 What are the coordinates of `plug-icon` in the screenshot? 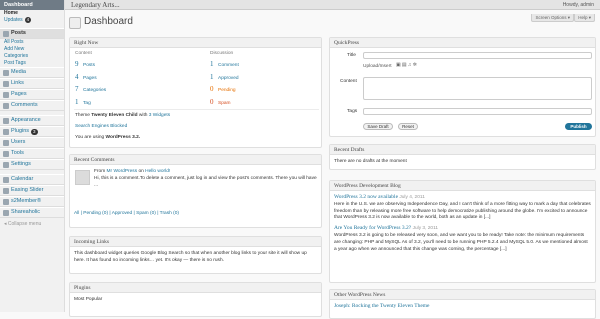 It's located at (6, 131).